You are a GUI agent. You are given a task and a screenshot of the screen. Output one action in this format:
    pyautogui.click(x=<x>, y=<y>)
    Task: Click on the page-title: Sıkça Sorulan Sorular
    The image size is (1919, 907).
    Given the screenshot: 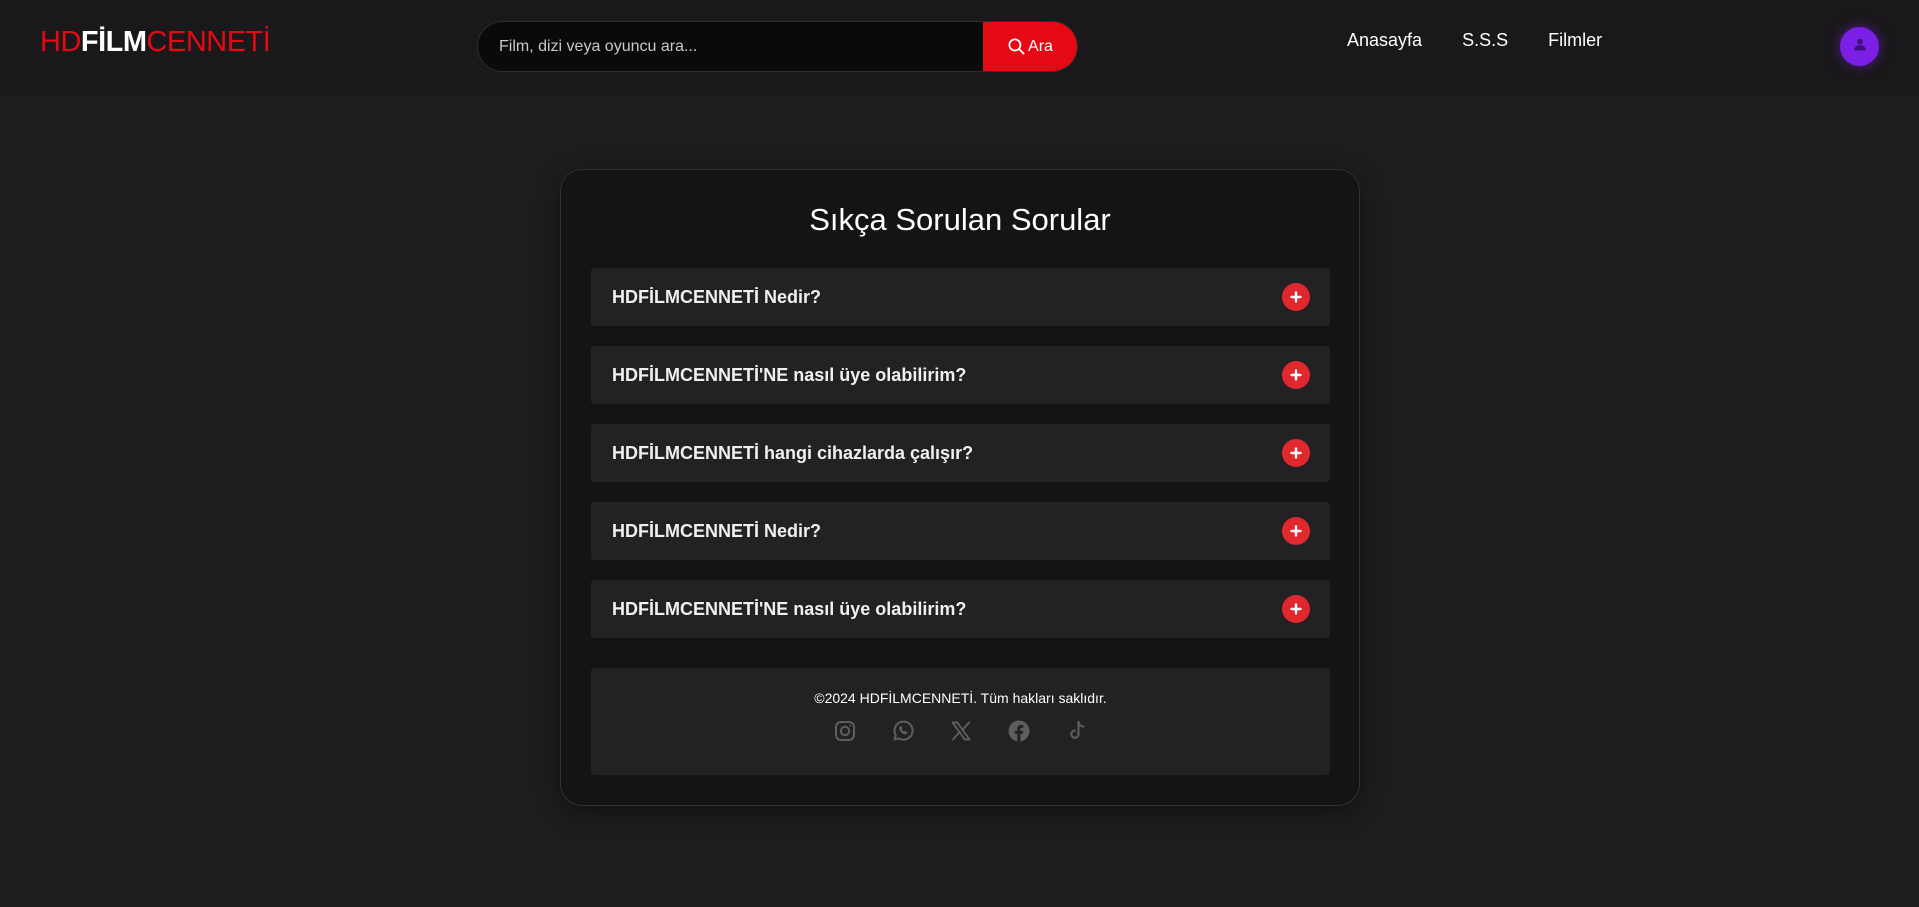 What is the action you would take?
    pyautogui.click(x=960, y=219)
    